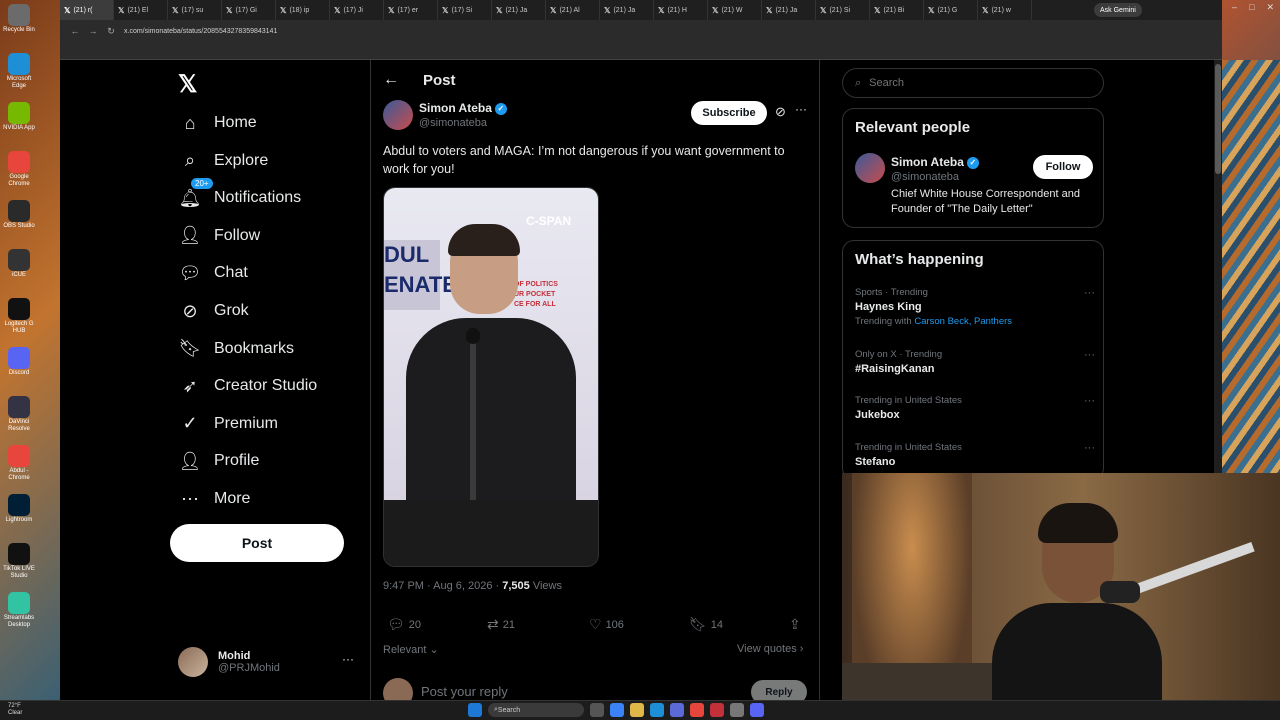 This screenshot has height=720, width=1280. I want to click on desktop-icon: NVIDIA App, so click(19, 117).